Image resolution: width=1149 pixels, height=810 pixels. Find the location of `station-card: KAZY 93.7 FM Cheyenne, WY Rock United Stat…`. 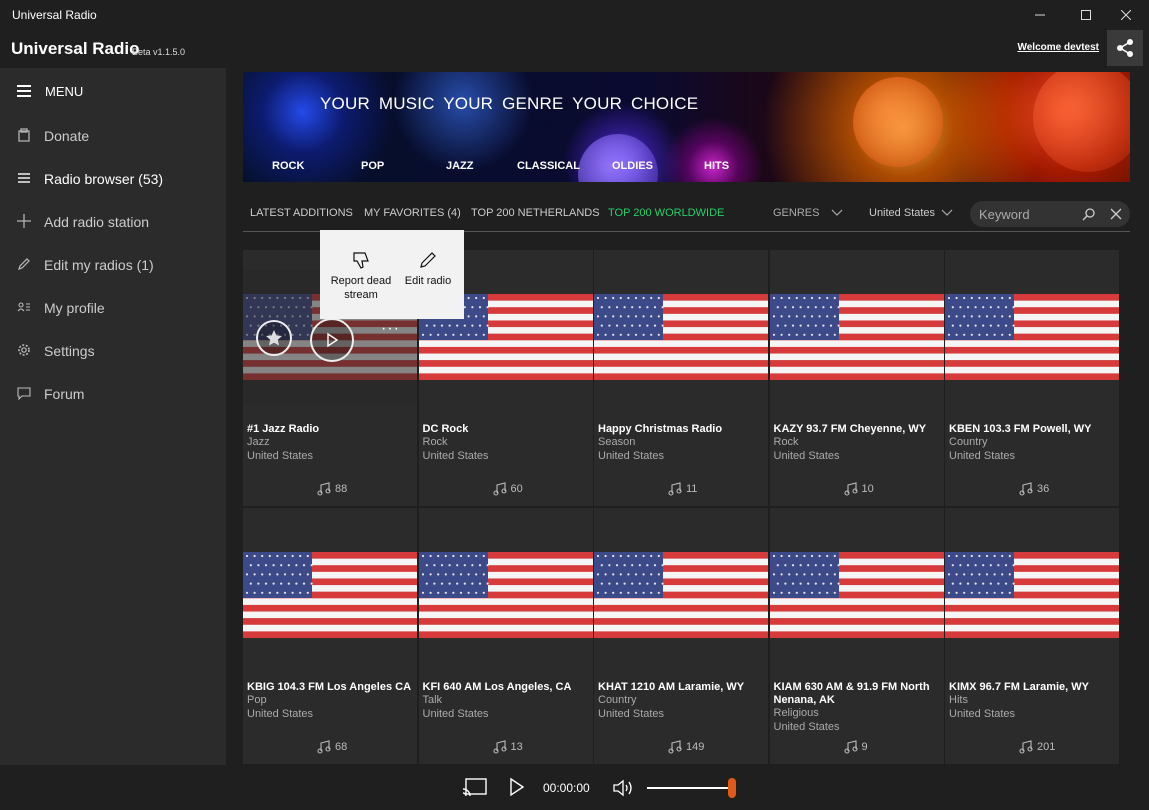

station-card: KAZY 93.7 FM Cheyenne, WY Rock United Stat… is located at coordinates (856, 378).